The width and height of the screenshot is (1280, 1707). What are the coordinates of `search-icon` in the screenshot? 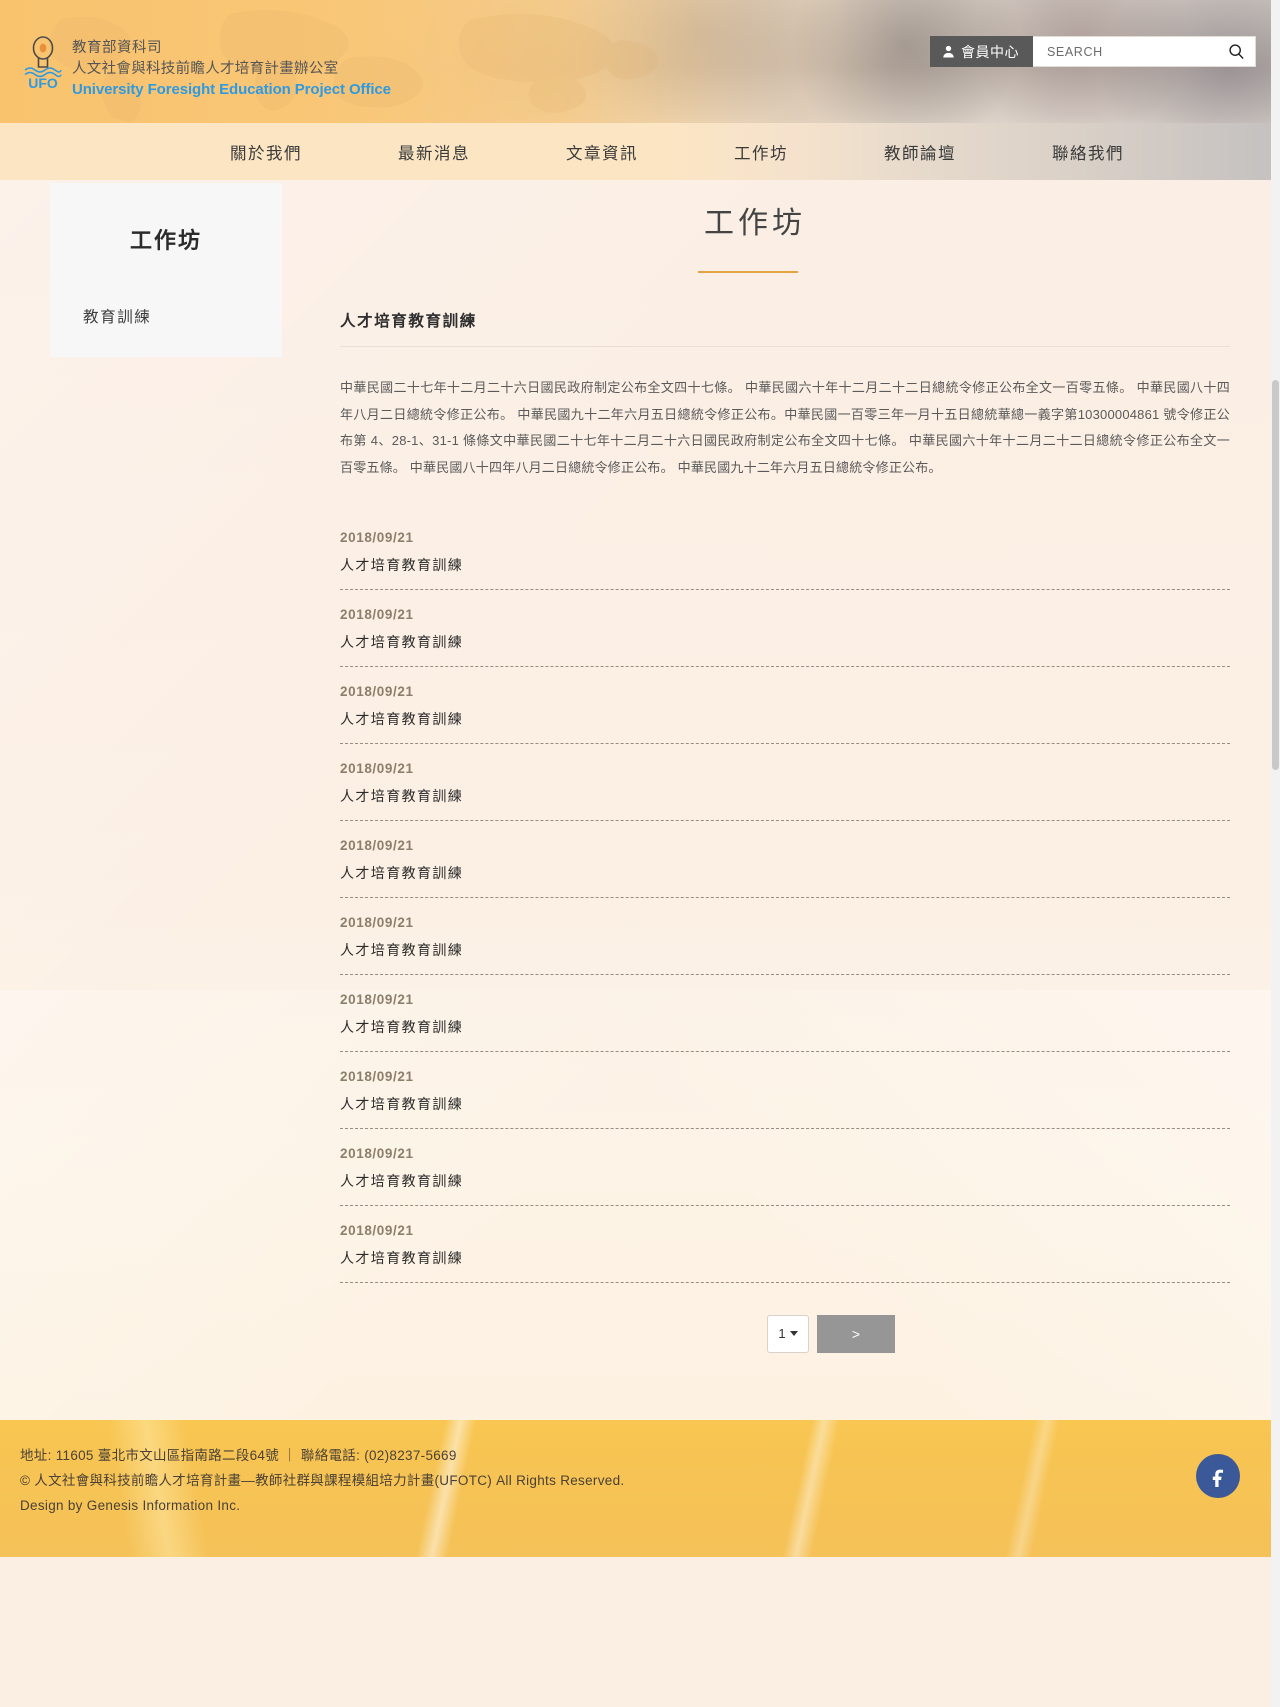 It's located at (1236, 51).